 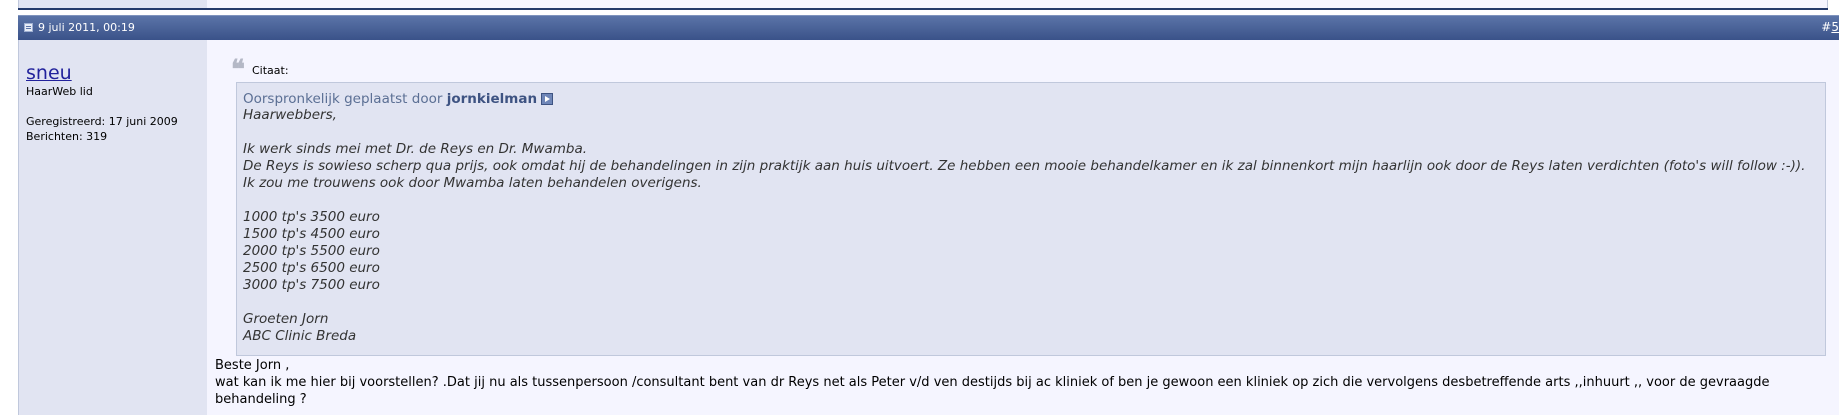 What do you see at coordinates (59, 91) in the screenshot?
I see `user-title: HaarWeb lid` at bounding box center [59, 91].